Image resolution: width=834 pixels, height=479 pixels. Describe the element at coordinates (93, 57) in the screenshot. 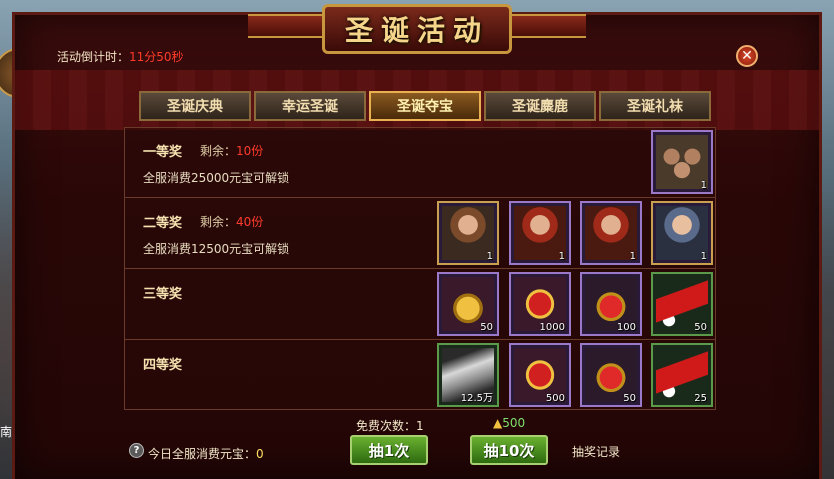

I see `countdown-label: 活动倒计时：` at that location.